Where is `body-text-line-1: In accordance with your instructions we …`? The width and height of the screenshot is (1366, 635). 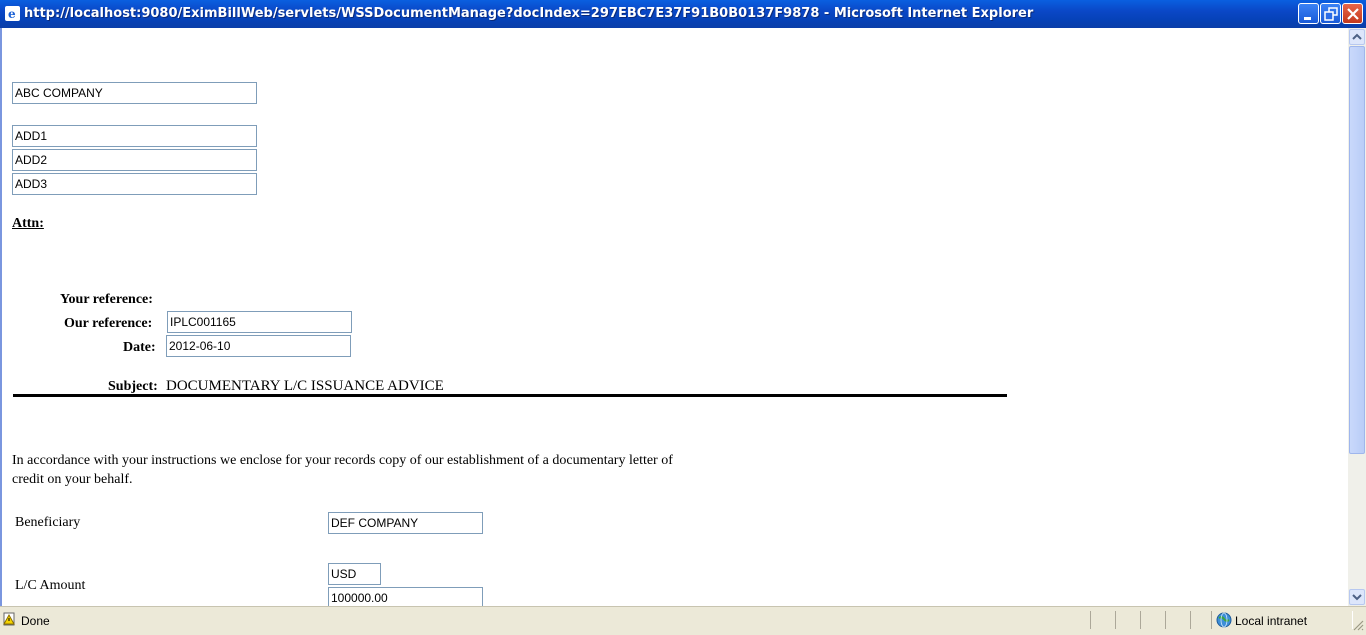 body-text-line-1: In accordance with your instructions we … is located at coordinates (342, 460).